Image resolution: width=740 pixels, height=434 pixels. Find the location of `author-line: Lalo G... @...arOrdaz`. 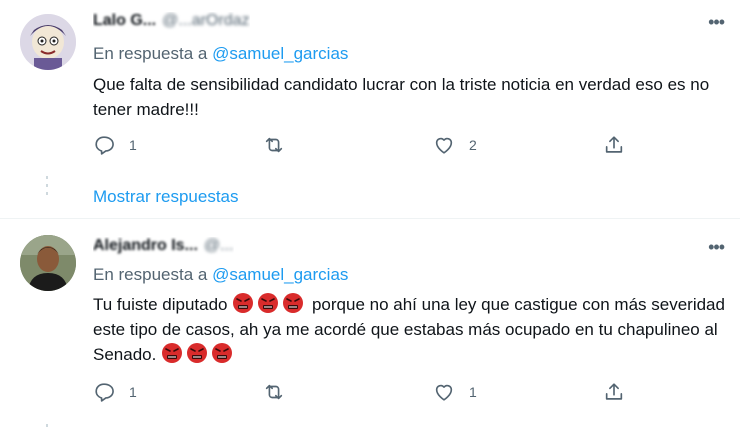

author-line: Lalo G... @...arOrdaz is located at coordinates (171, 23).